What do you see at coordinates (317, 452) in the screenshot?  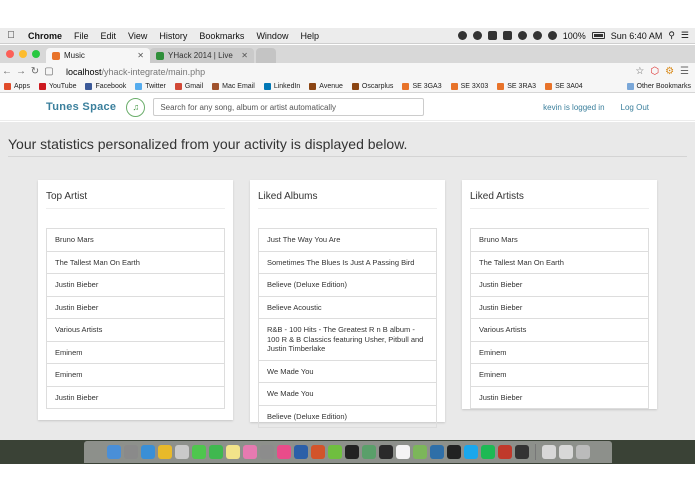 I see `powerpoint-icon` at bounding box center [317, 452].